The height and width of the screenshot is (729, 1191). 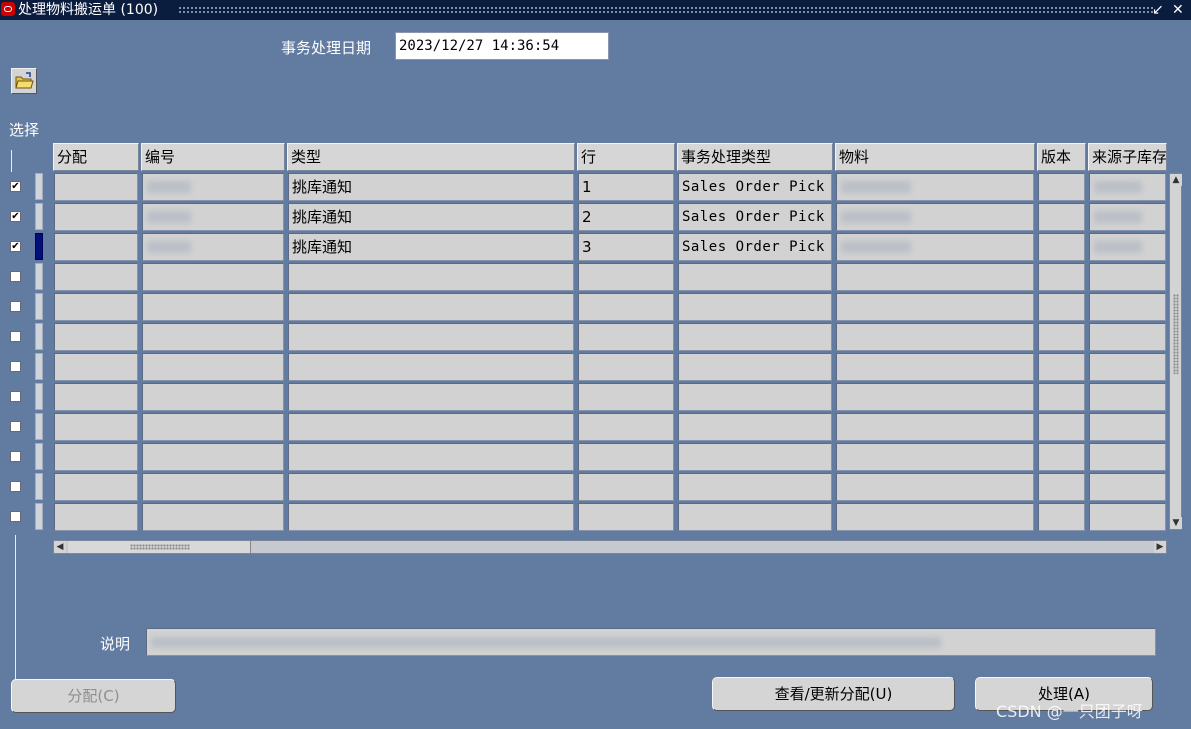 What do you see at coordinates (626, 217) in the screenshot?
I see `table-cell: 2` at bounding box center [626, 217].